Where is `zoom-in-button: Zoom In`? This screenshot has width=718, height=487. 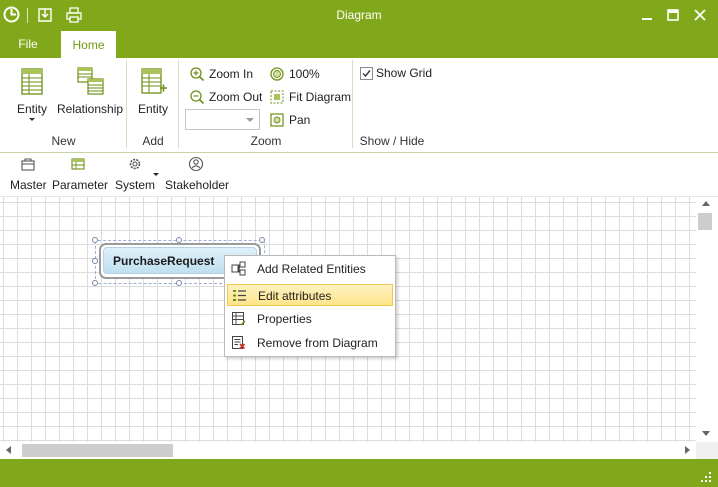 zoom-in-button: Zoom In is located at coordinates (224, 74).